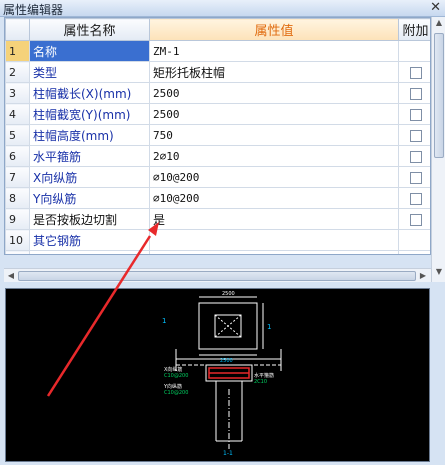 The width and height of the screenshot is (445, 465). Describe the element at coordinates (82, 93) in the screenshot. I see `property-name: 柱帽截长(X)(mm)` at that location.